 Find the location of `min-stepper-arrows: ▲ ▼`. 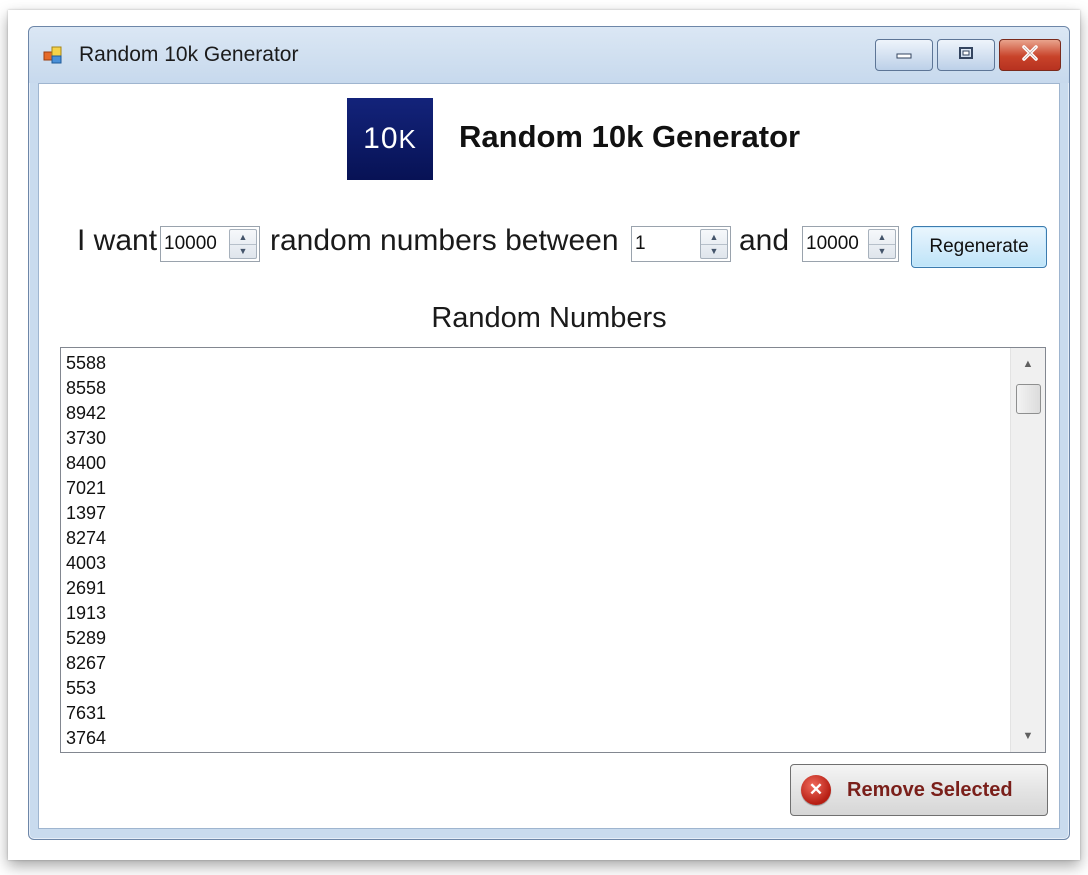

min-stepper-arrows: ▲ ▼ is located at coordinates (714, 244).